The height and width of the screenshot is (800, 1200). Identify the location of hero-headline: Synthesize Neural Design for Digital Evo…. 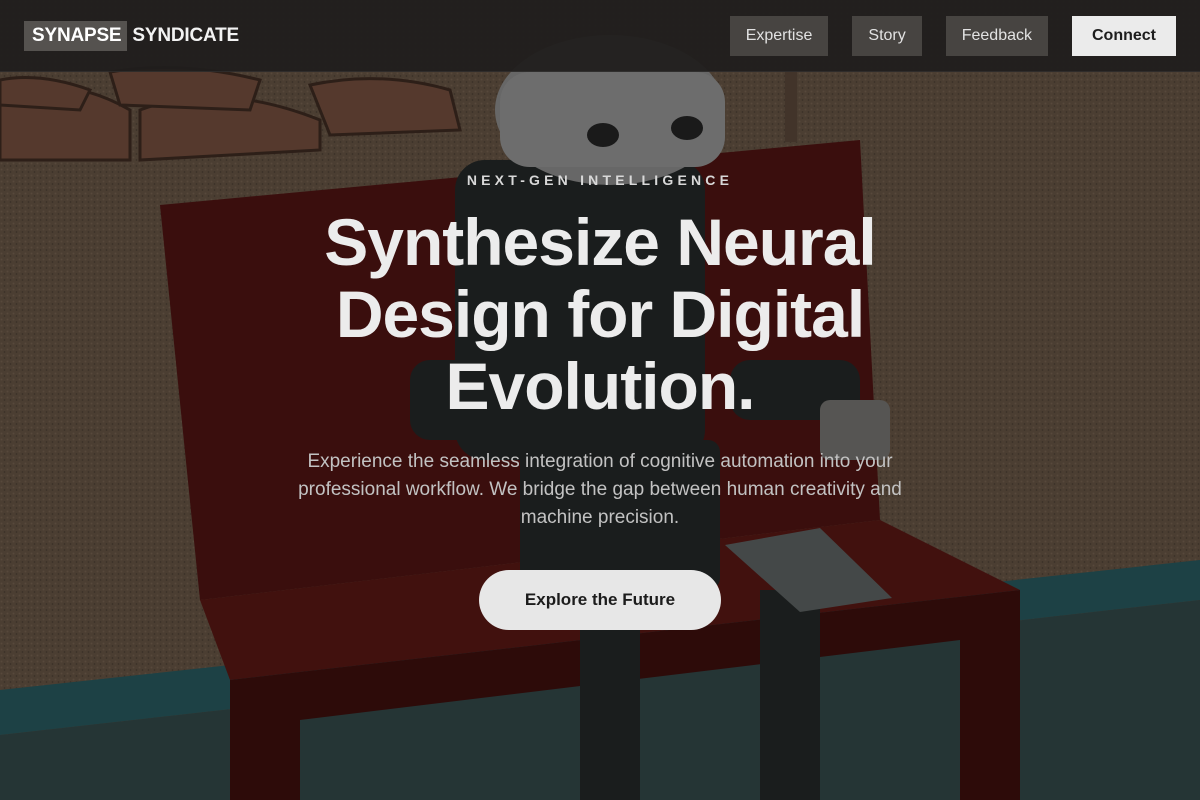
(600, 314).